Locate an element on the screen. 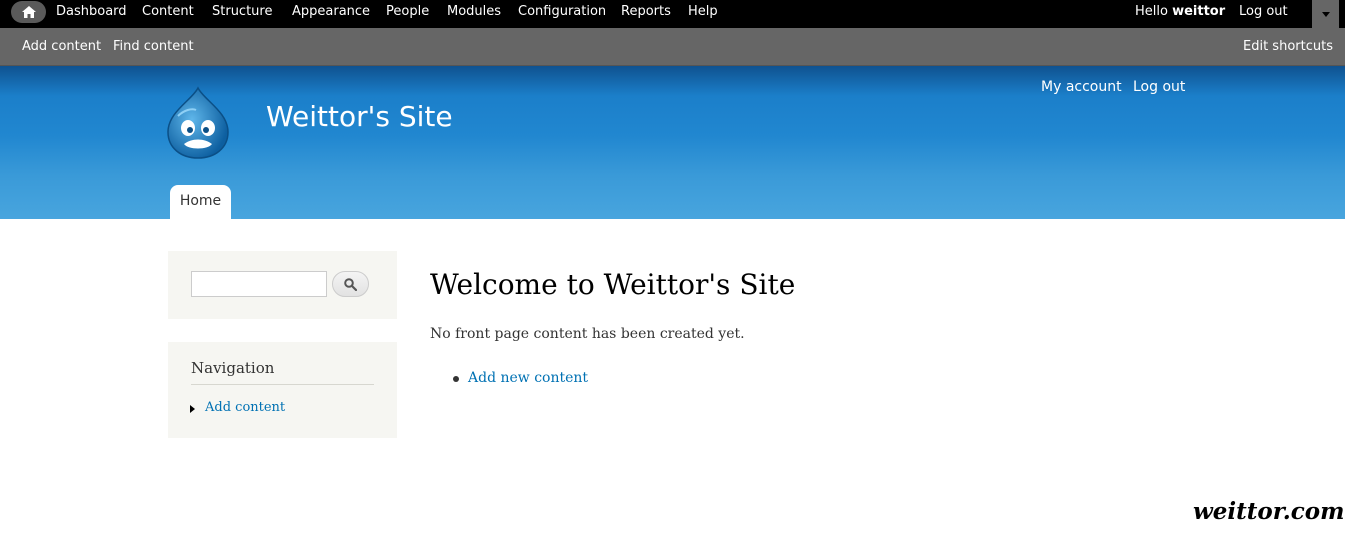 The width and height of the screenshot is (1345, 534). toolbar-item-appearance: Appearance is located at coordinates (331, 12).